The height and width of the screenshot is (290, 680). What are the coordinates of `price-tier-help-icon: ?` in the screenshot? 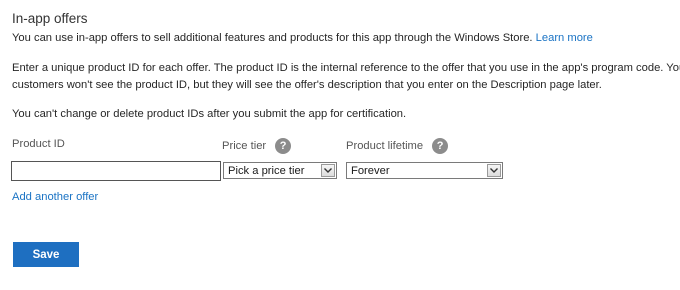 It's located at (283, 146).